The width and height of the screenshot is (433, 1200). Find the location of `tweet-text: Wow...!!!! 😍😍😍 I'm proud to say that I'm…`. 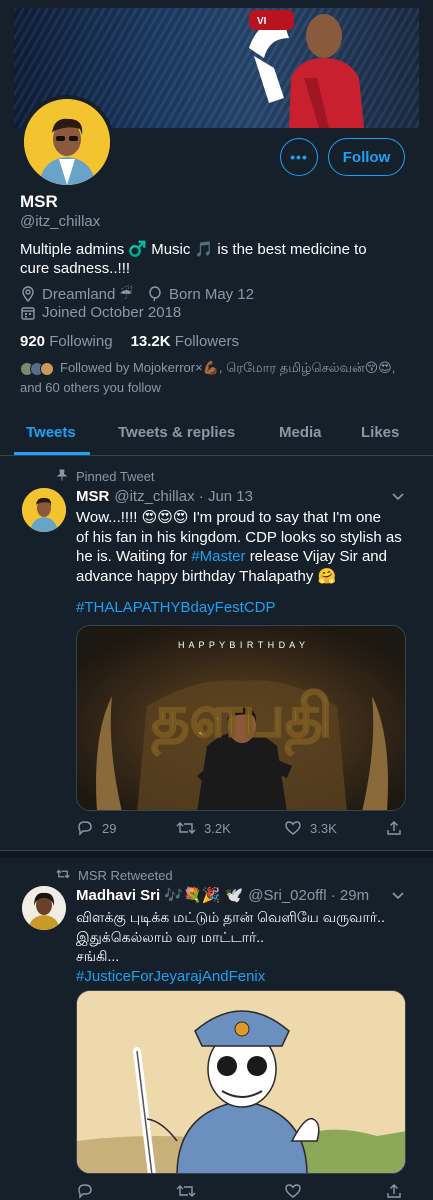

tweet-text: Wow...!!!! 😍😍😍 I'm proud to say that I'm… is located at coordinates (248, 547).